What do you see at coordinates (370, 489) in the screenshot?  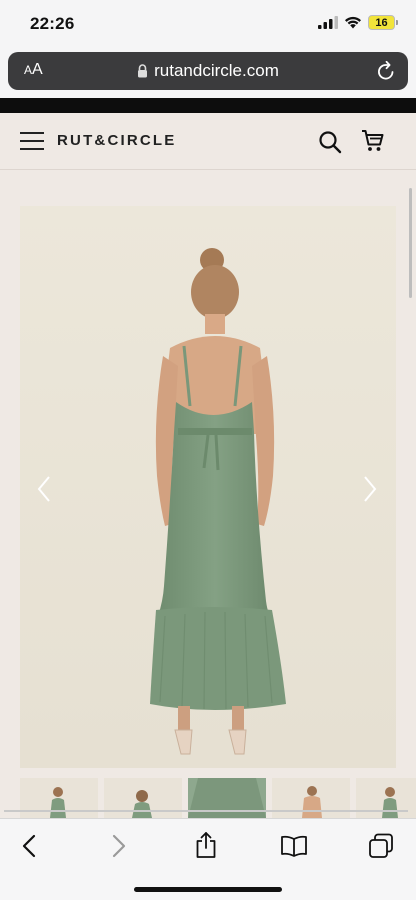 I see `chevron-right-icon` at bounding box center [370, 489].